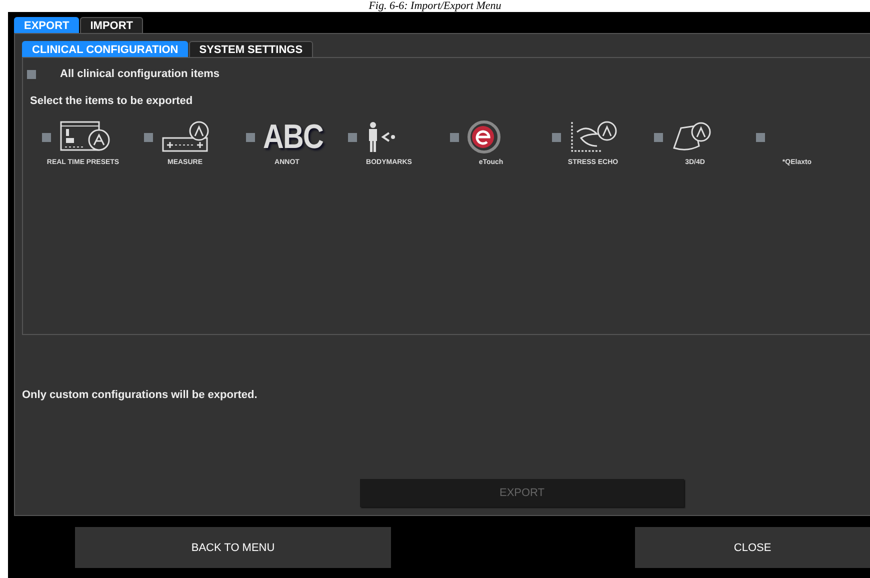 The width and height of the screenshot is (870, 578). Describe the element at coordinates (251, 49) in the screenshot. I see `tab: SYSTEM SETTINGS` at that location.